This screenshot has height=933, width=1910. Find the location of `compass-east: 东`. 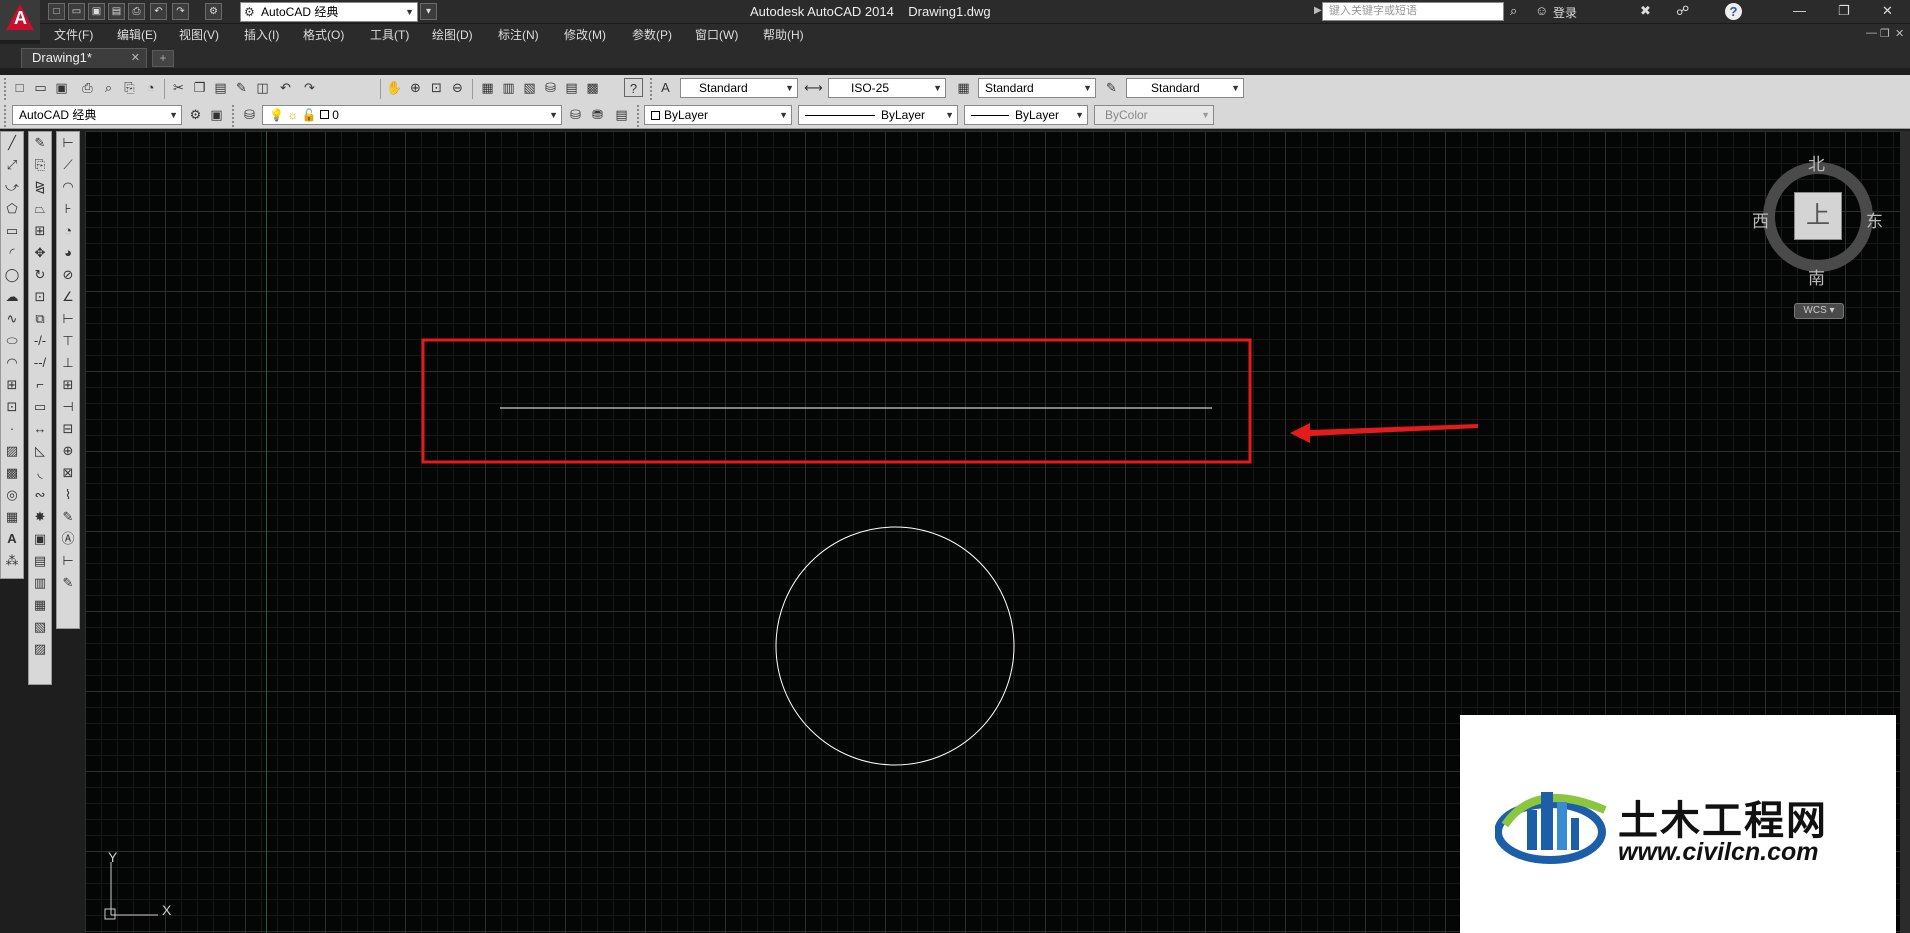

compass-east: 东 is located at coordinates (1874, 219).